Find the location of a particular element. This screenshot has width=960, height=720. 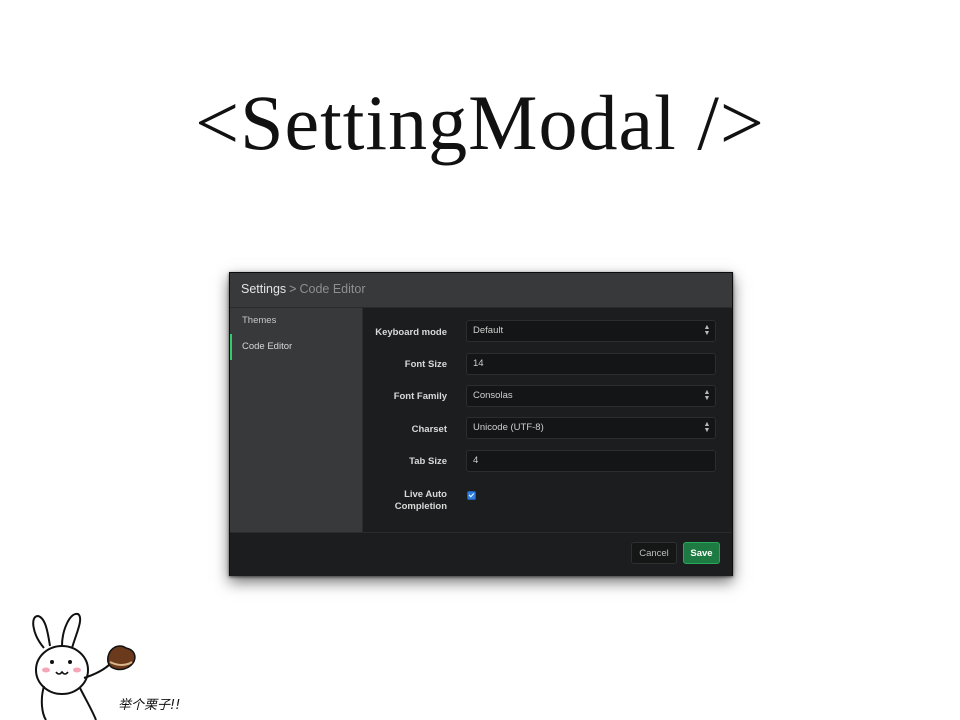

mascot-caption: 举个栗子!! is located at coordinates (149, 705).